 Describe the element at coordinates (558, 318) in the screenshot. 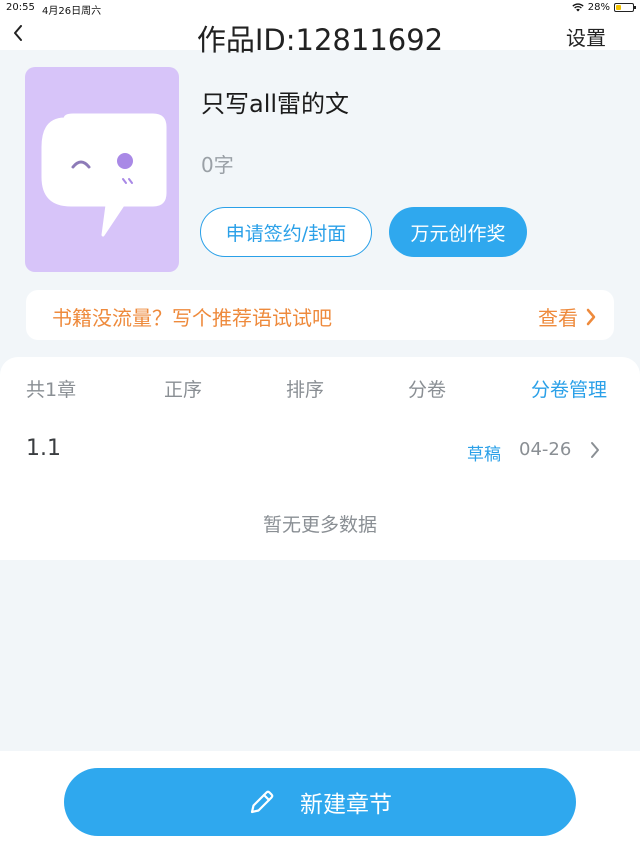

I see `promo-link-label: 查看` at that location.